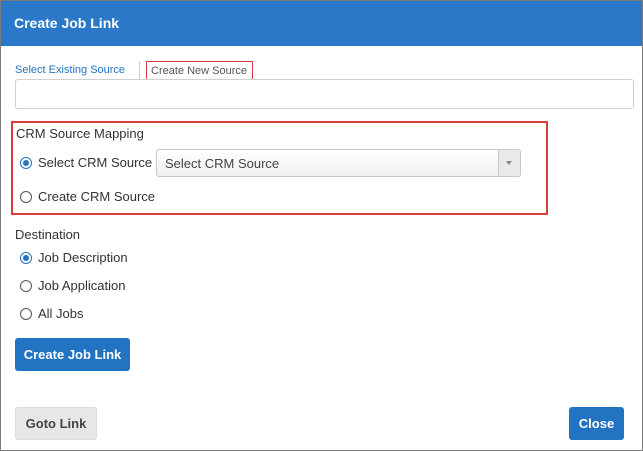  I want to click on dialog-title: Create Job Link, so click(67, 23).